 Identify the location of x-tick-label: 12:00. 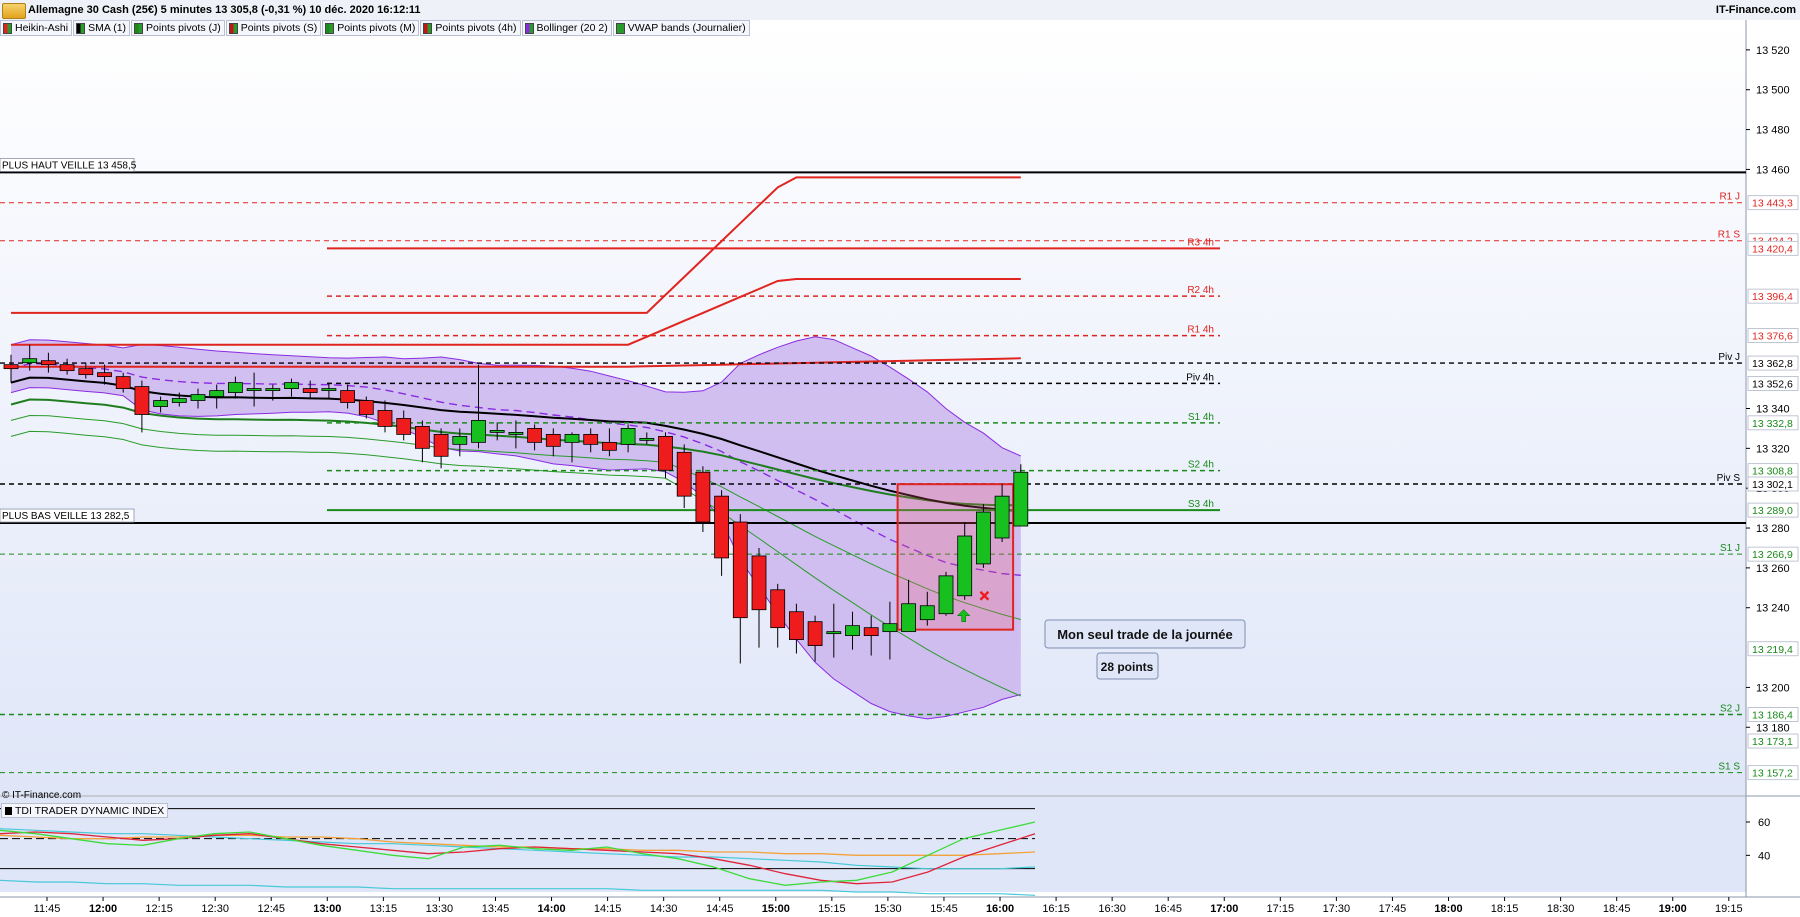
(103, 909).